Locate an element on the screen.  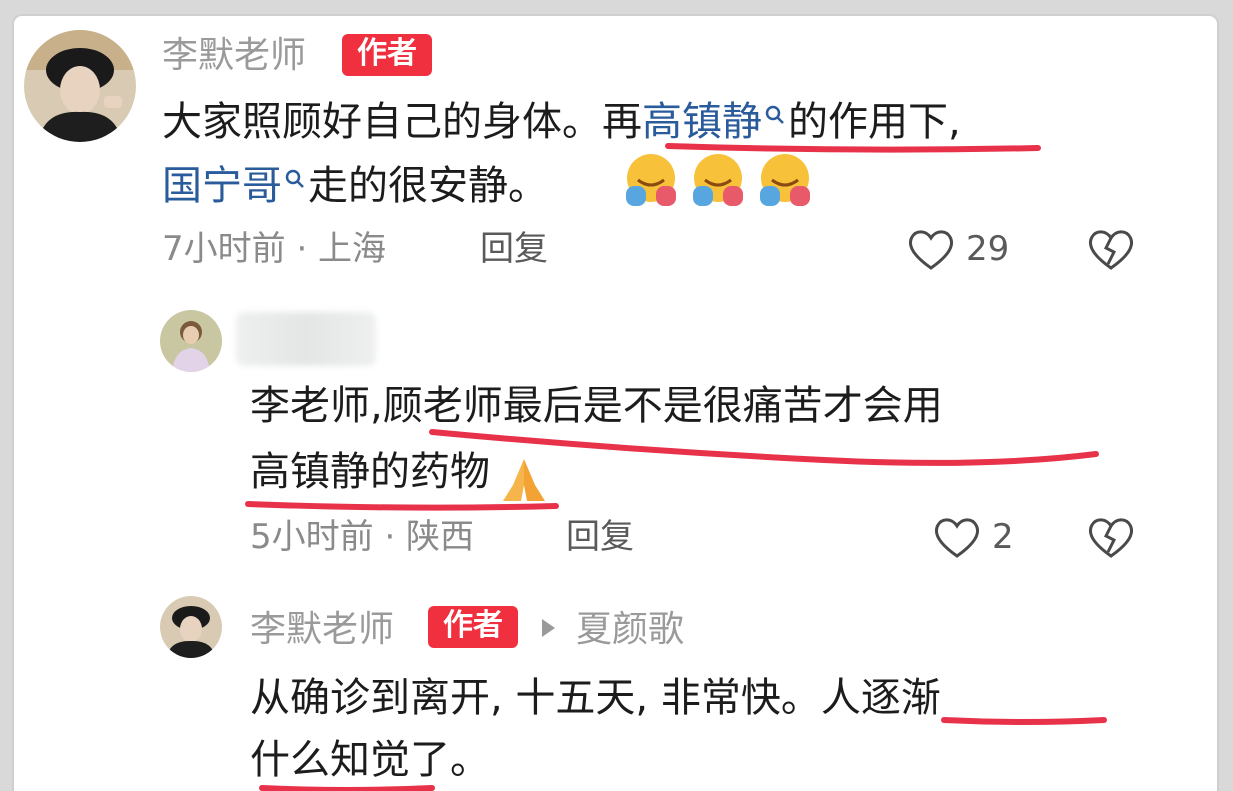
search-link: 国宁哥 is located at coordinates (222, 186).